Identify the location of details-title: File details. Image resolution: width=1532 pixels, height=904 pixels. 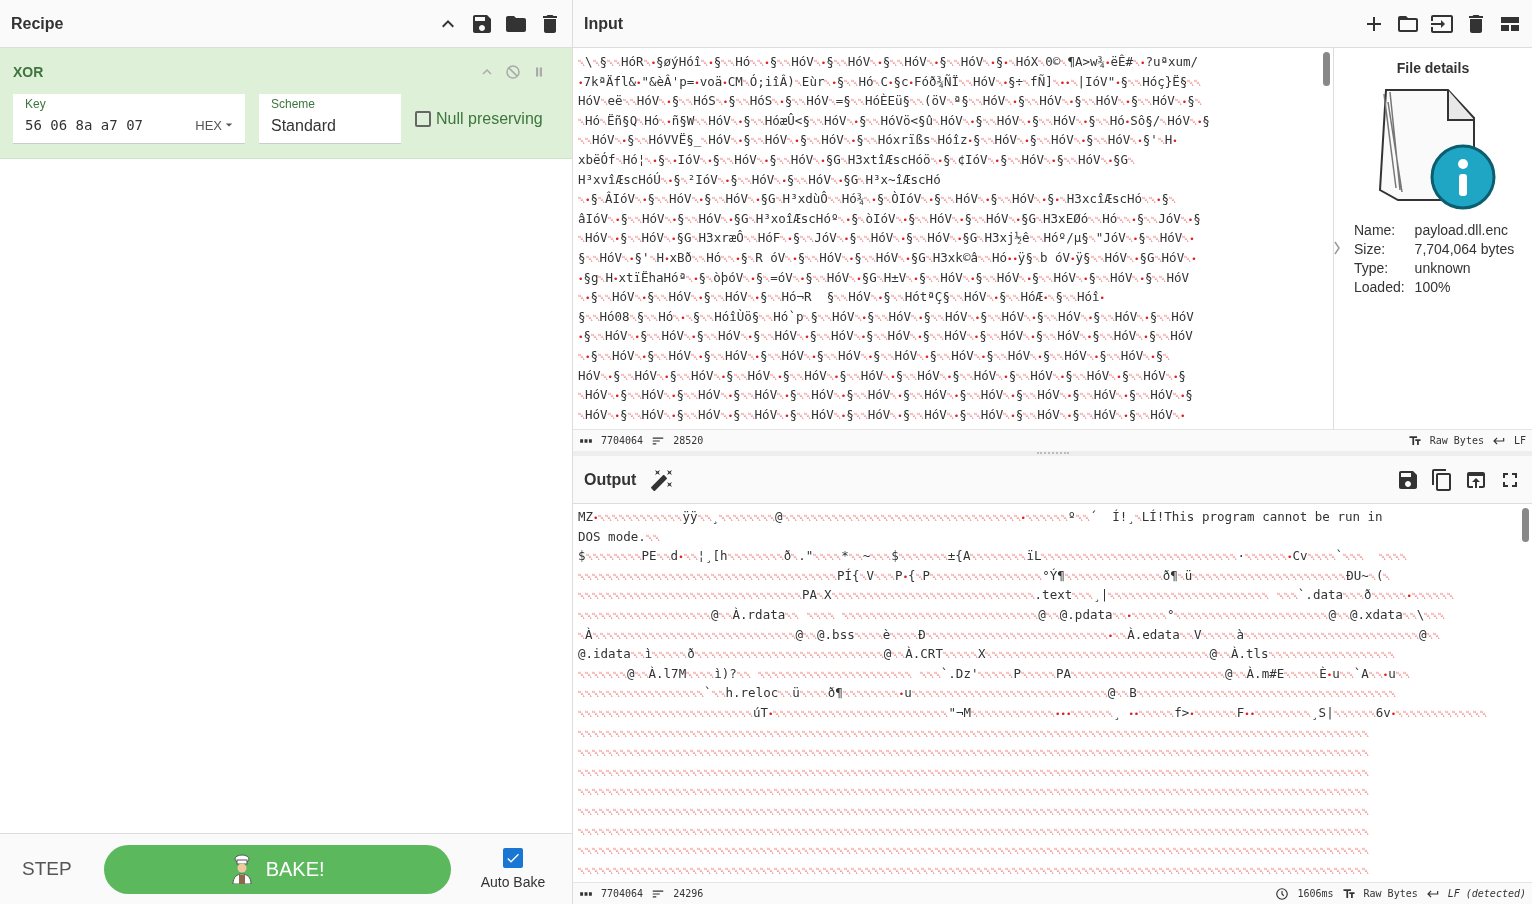
(1433, 68).